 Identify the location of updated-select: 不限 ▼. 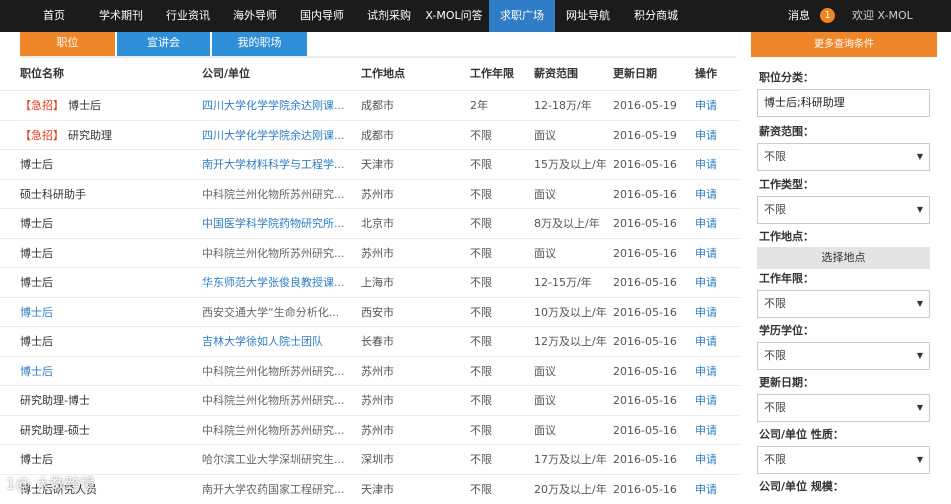
(843, 408).